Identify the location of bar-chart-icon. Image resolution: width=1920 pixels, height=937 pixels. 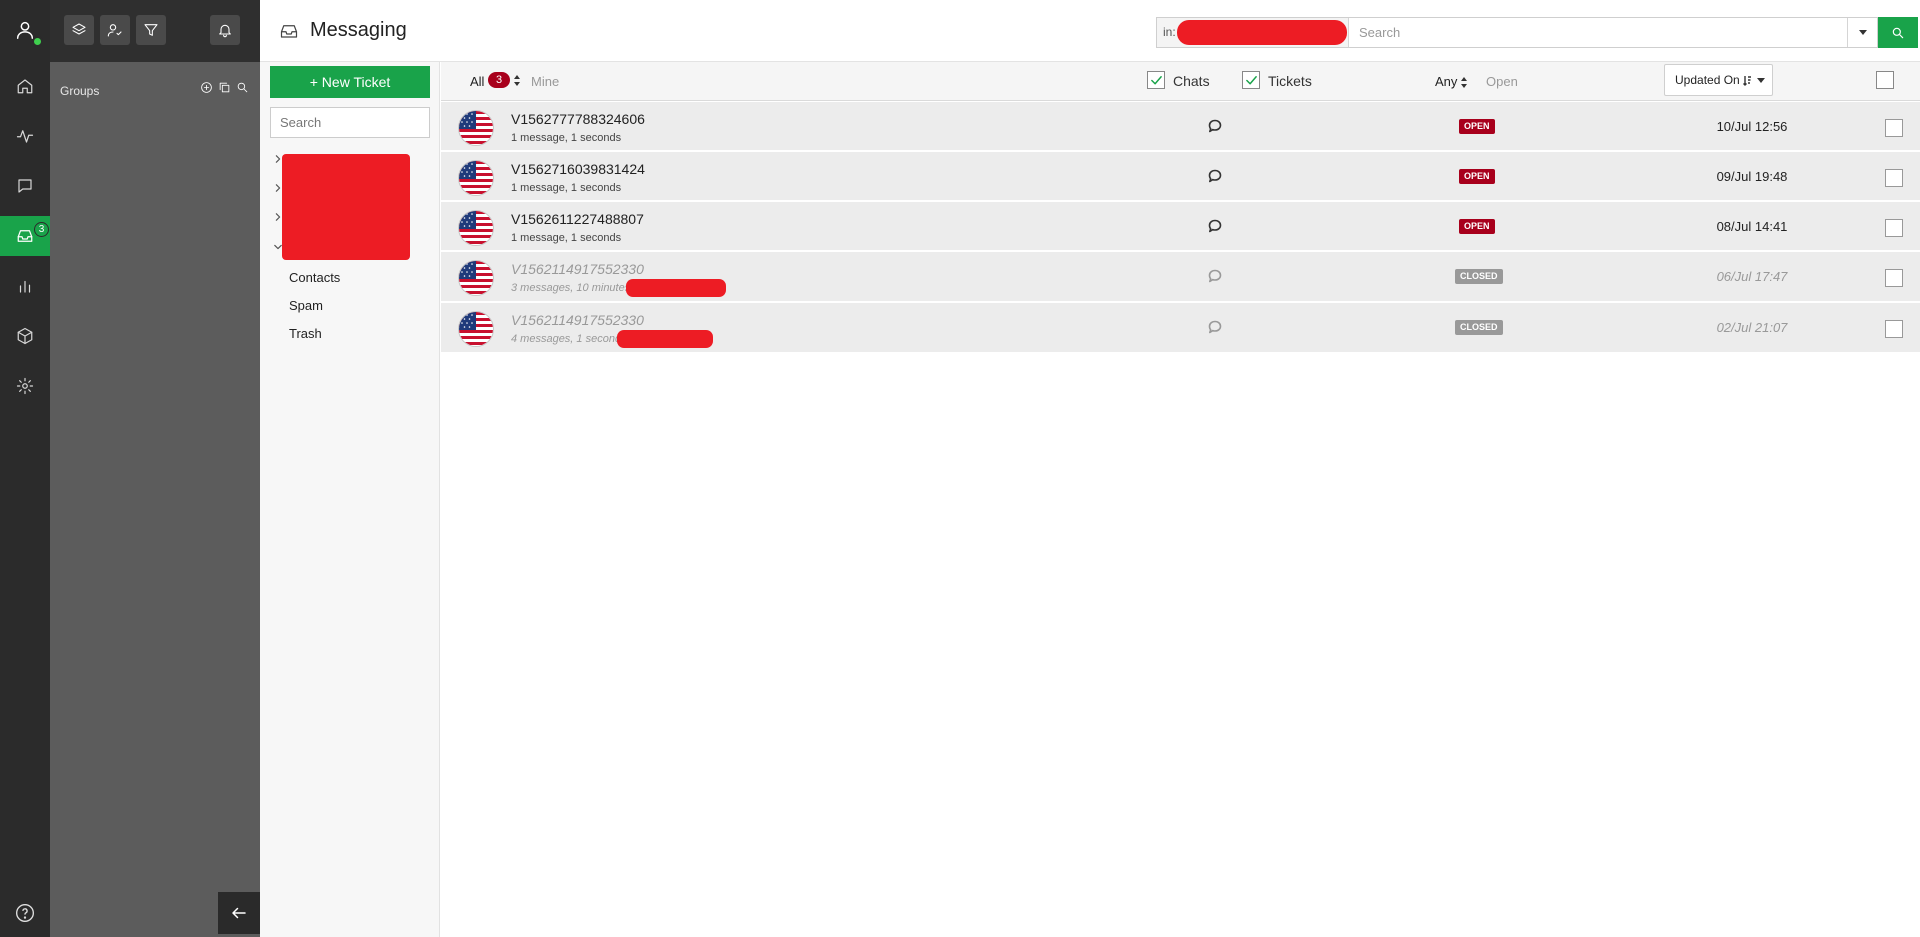
(25, 286).